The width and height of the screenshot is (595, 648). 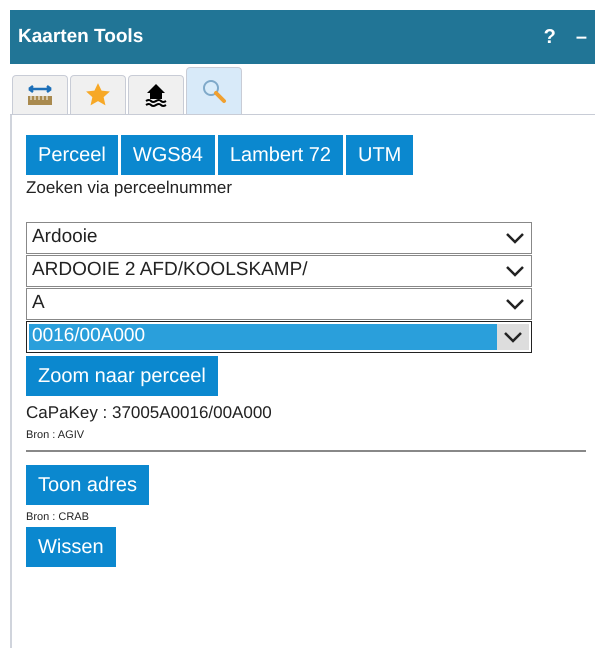 I want to click on dropdown: ARDOOIE 2 AFD/KOOLSKAMP/, so click(x=279, y=270).